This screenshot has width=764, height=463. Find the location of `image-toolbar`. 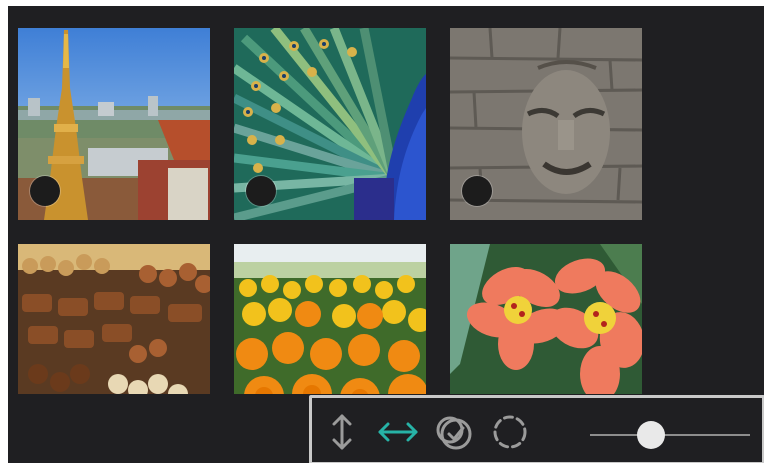

image-toolbar is located at coordinates (536, 429).